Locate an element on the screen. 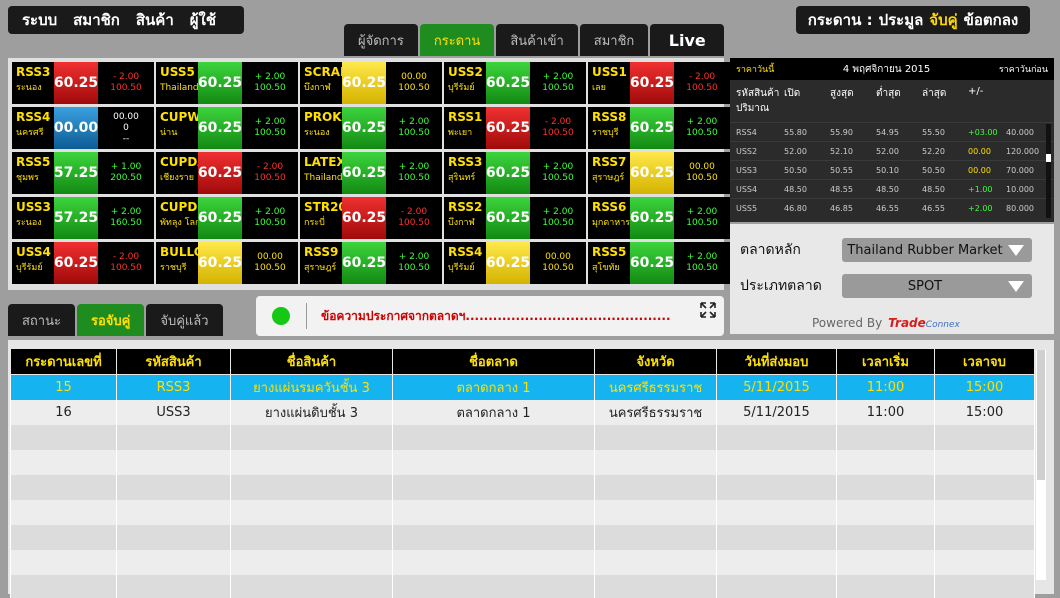 This screenshot has width=1060, height=598. tile-name: RSS1 พะเยา is located at coordinates (465, 128).